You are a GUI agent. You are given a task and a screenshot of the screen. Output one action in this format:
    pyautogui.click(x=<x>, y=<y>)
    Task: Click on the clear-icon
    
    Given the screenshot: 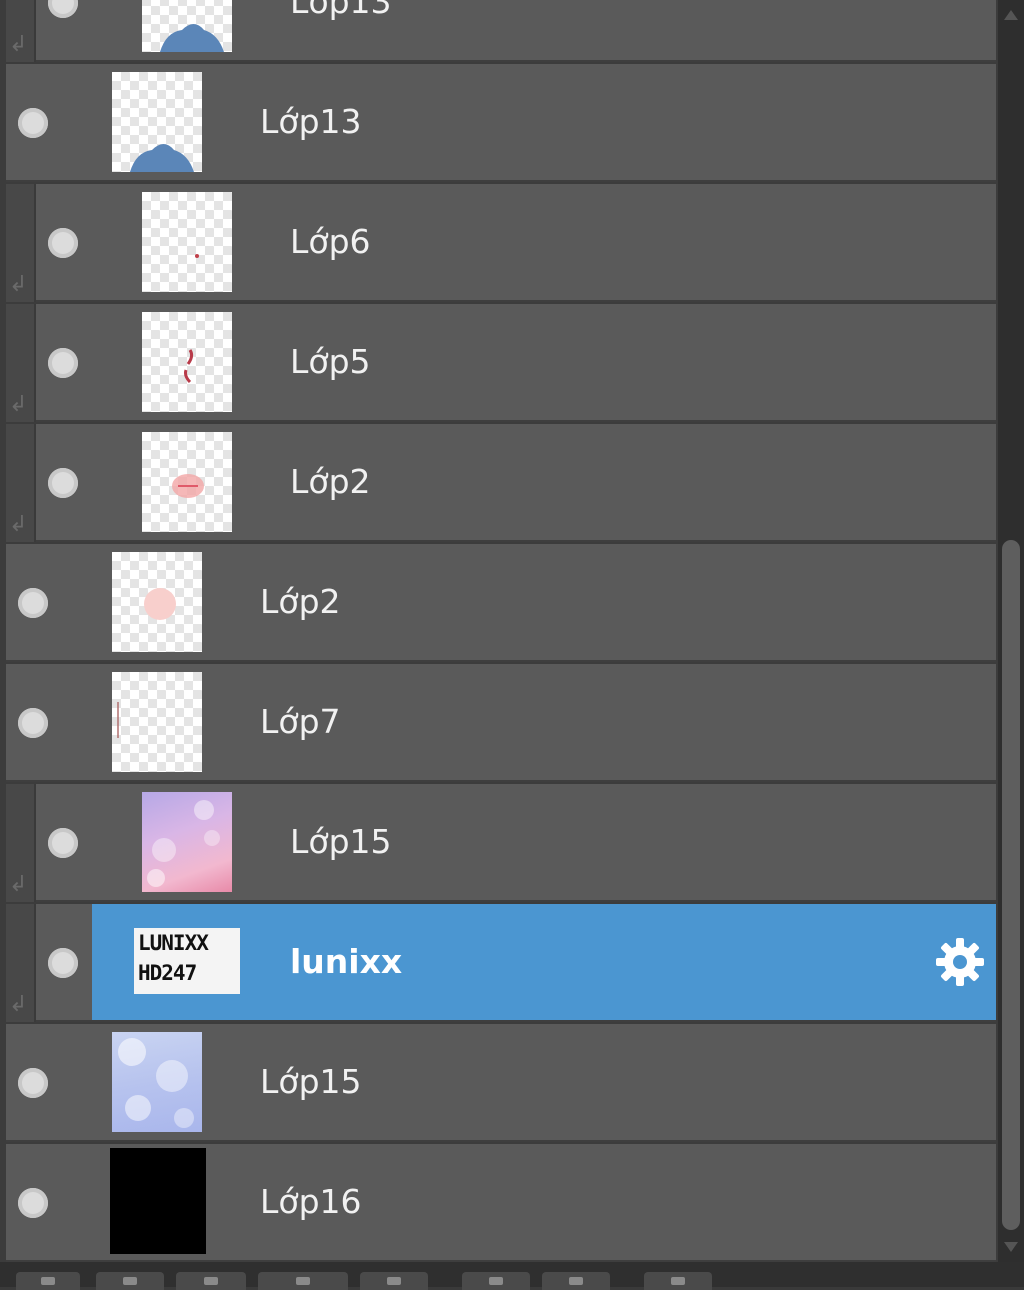 What is the action you would take?
    pyautogui.click(x=394, y=1281)
    